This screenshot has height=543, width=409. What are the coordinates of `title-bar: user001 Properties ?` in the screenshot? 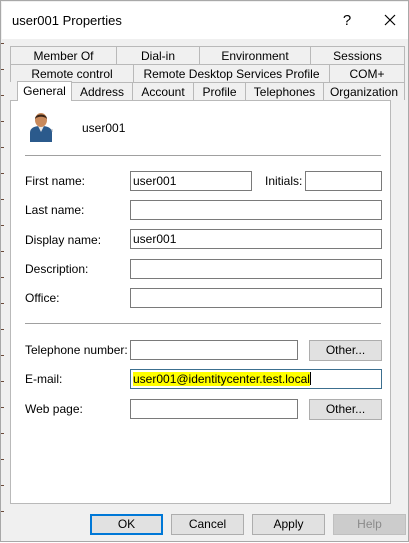 It's located at (205, 20).